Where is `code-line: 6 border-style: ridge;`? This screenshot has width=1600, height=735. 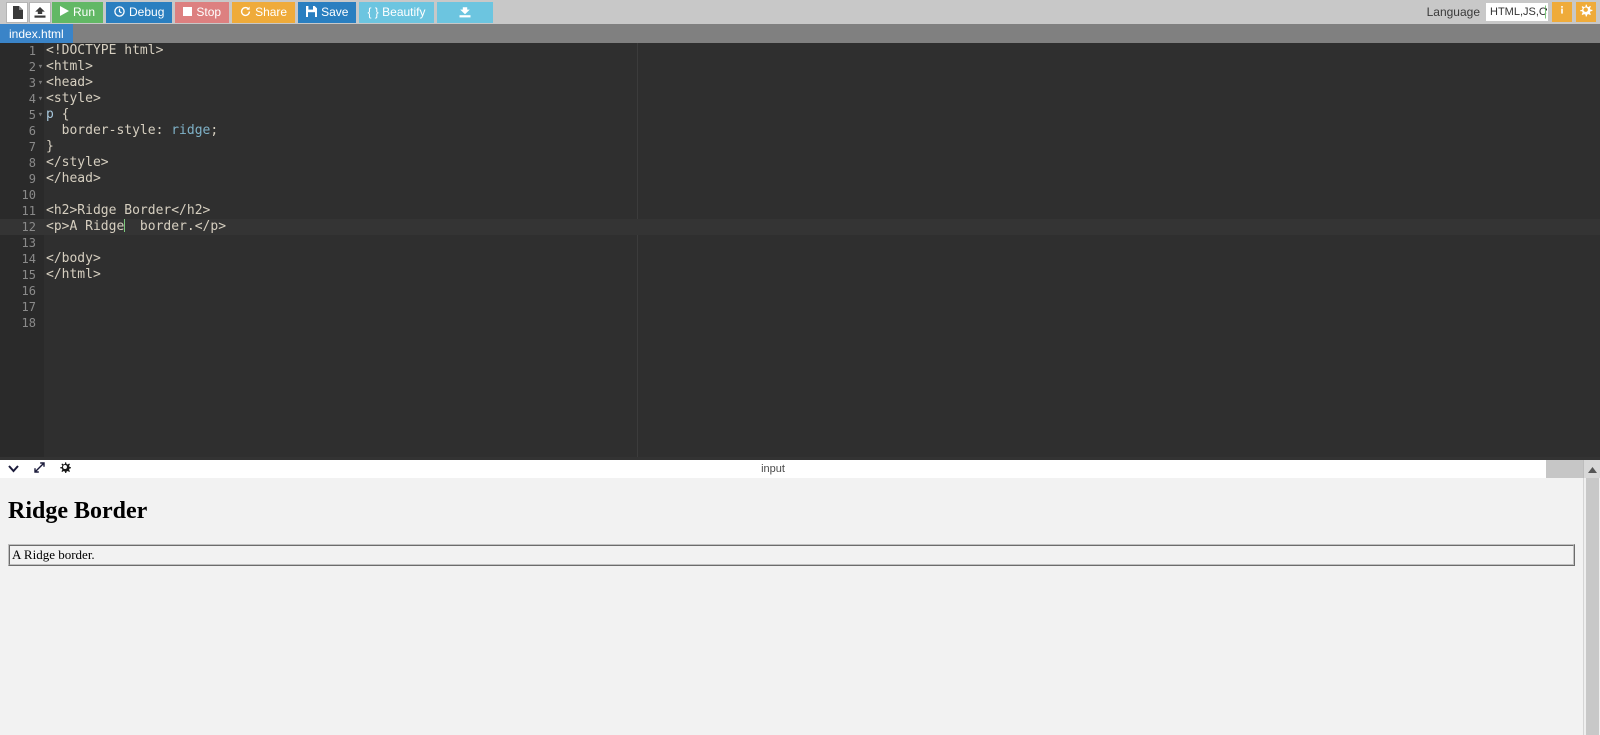
code-line: 6 border-style: ridge; is located at coordinates (800, 131).